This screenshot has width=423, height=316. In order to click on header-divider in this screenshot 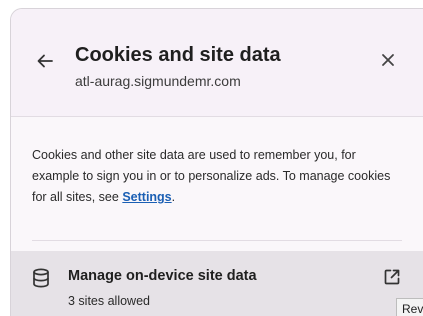, I will do `click(217, 116)`.